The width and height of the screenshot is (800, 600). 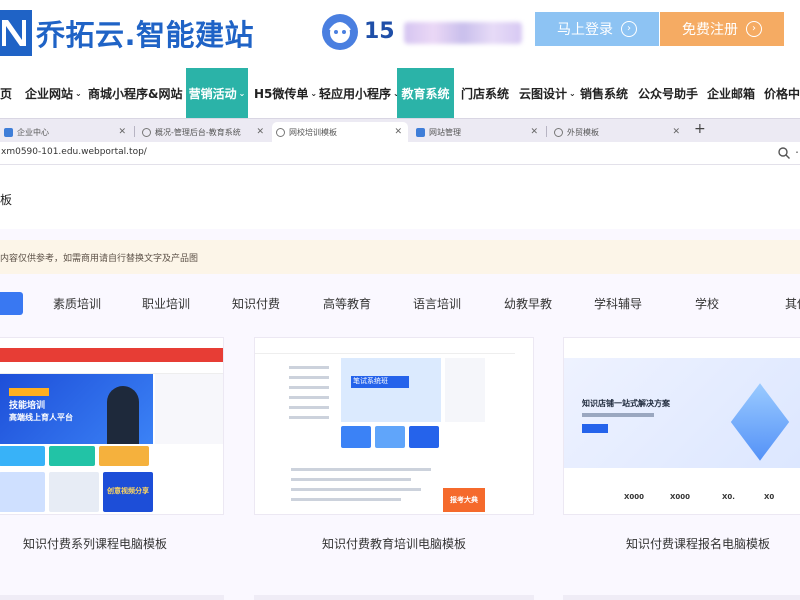 I want to click on browser-tab: 概况-管理后台-教育系统 ✕, so click(x=204, y=132).